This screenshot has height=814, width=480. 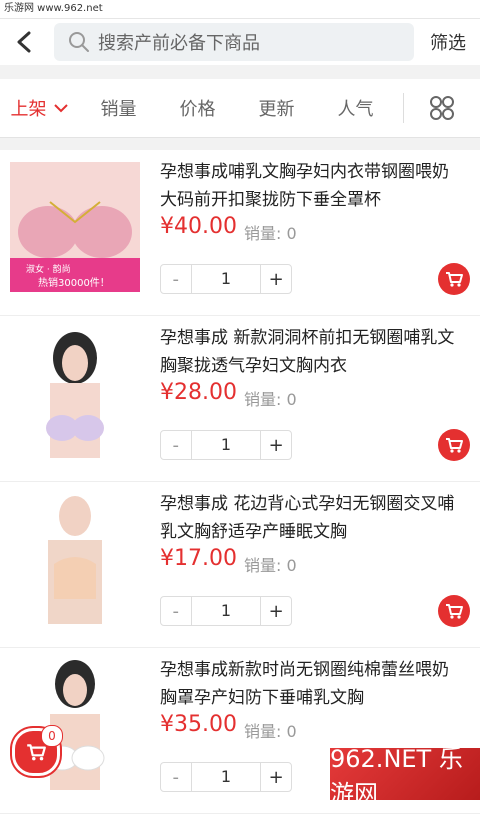 I want to click on watermark-top: 乐游网 www.962.net, so click(x=240, y=9).